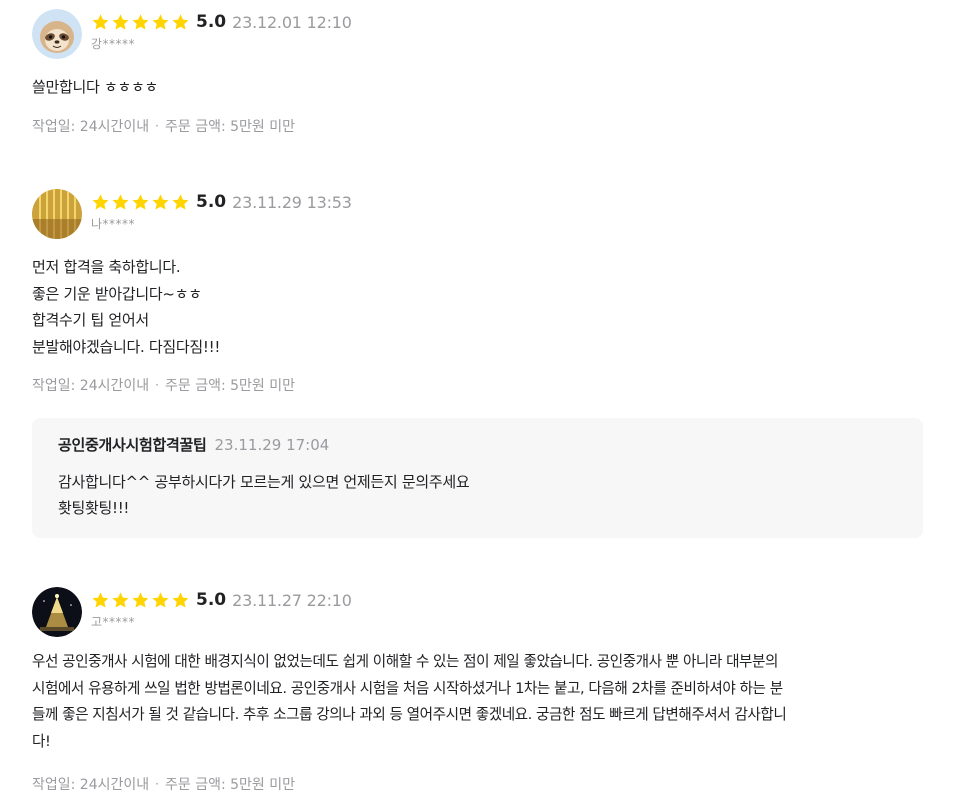 This screenshot has width=966, height=802. I want to click on sloth-avatar-icon, so click(57, 34).